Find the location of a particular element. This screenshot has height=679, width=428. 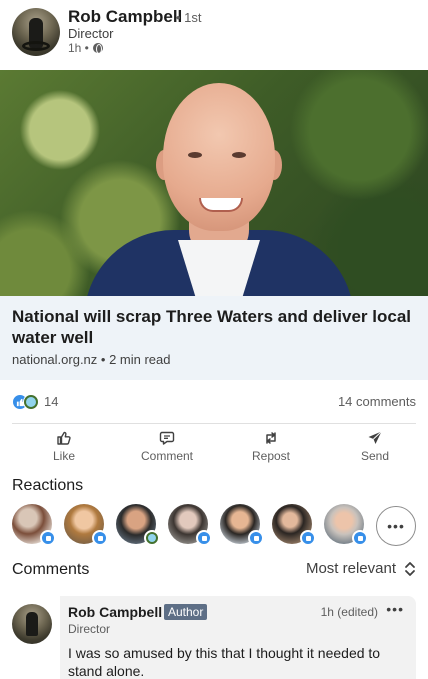

comment-count: 14 comments is located at coordinates (377, 401).